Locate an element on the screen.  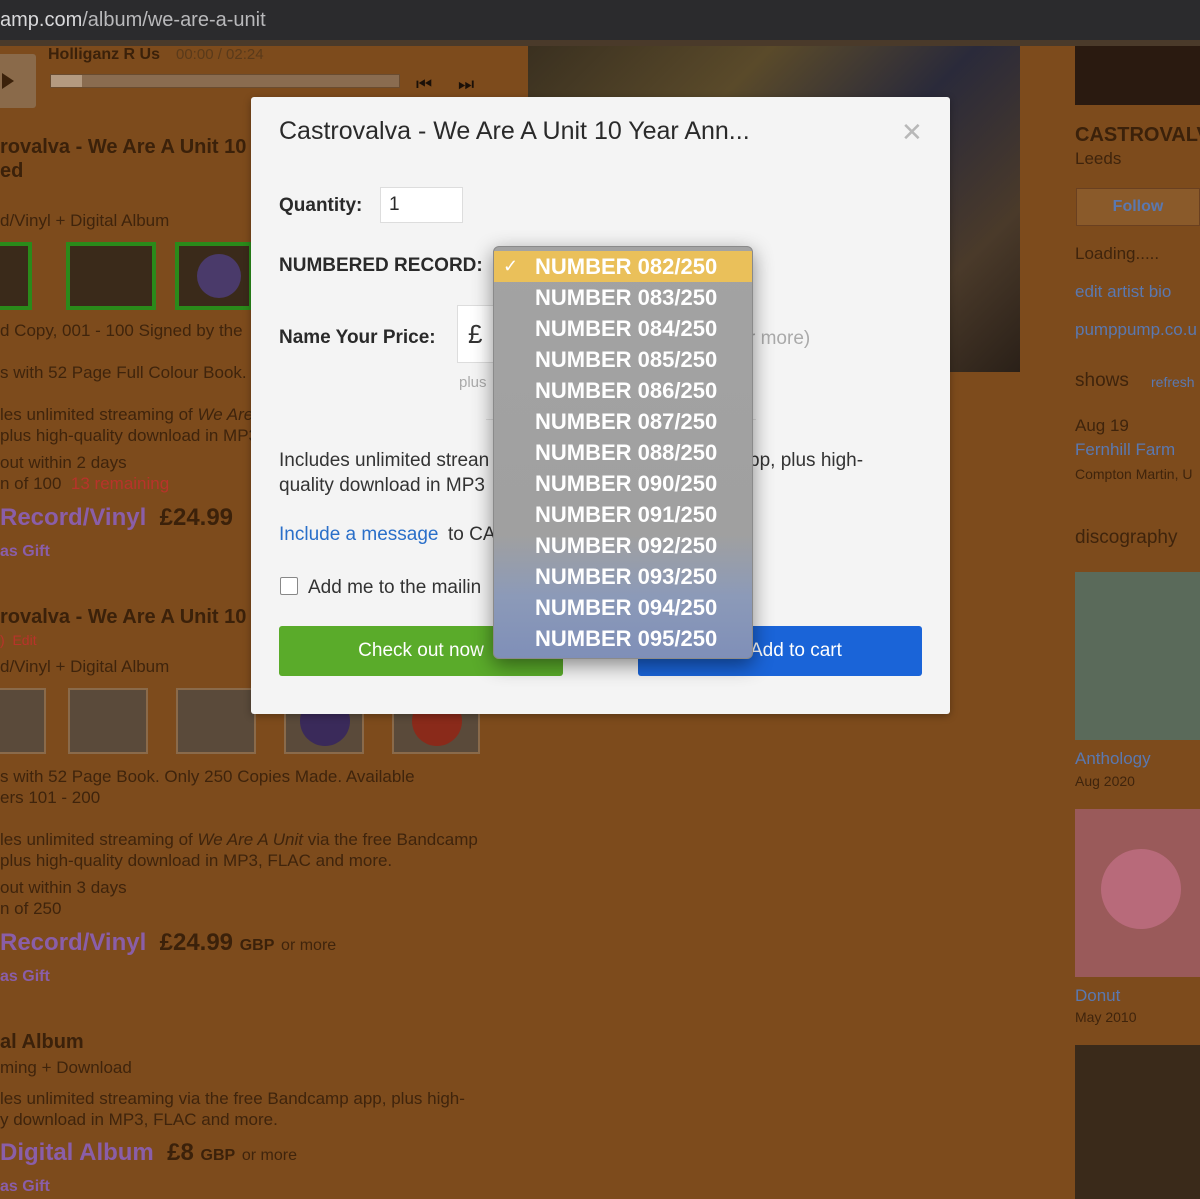
package1-title: rovalva - We Are A Unit 10 Y is located at coordinates (132, 147).